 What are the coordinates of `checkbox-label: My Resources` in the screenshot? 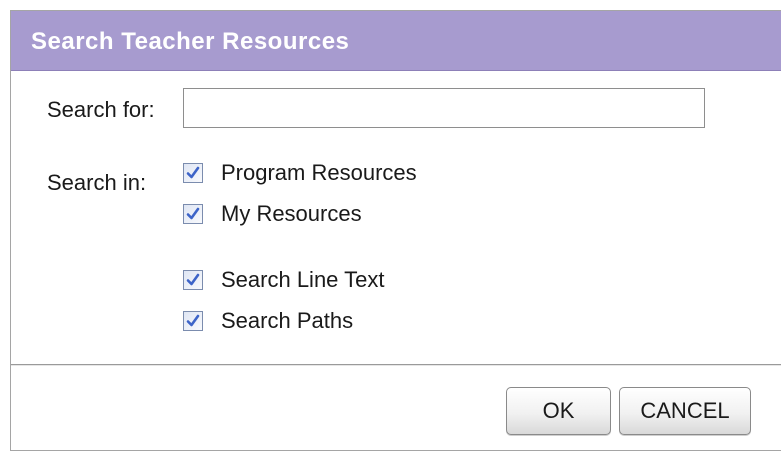 It's located at (291, 213).